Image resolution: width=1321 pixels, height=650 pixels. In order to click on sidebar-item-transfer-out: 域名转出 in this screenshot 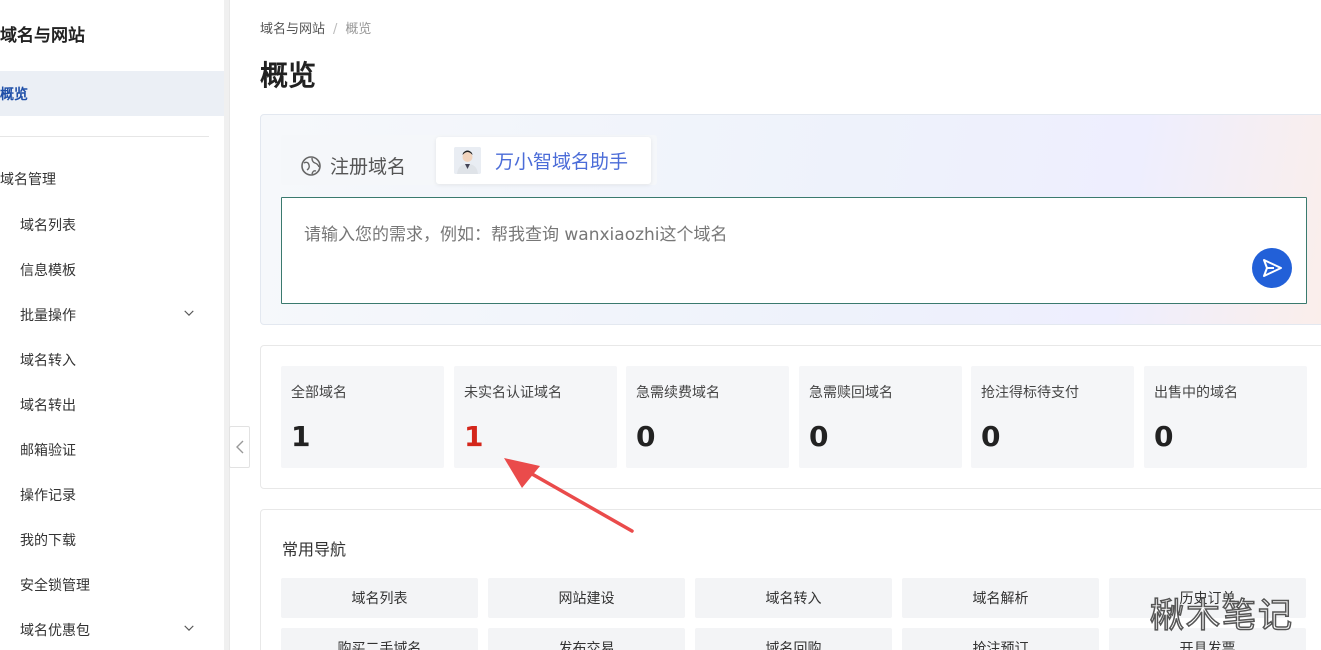, I will do `click(110, 405)`.